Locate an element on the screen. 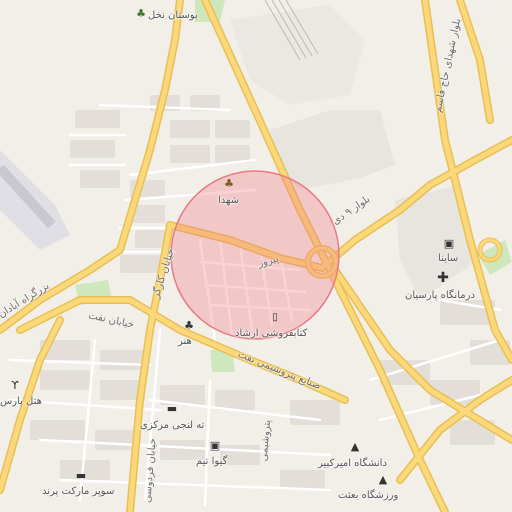  book-icon: ▯ is located at coordinates (275, 319).